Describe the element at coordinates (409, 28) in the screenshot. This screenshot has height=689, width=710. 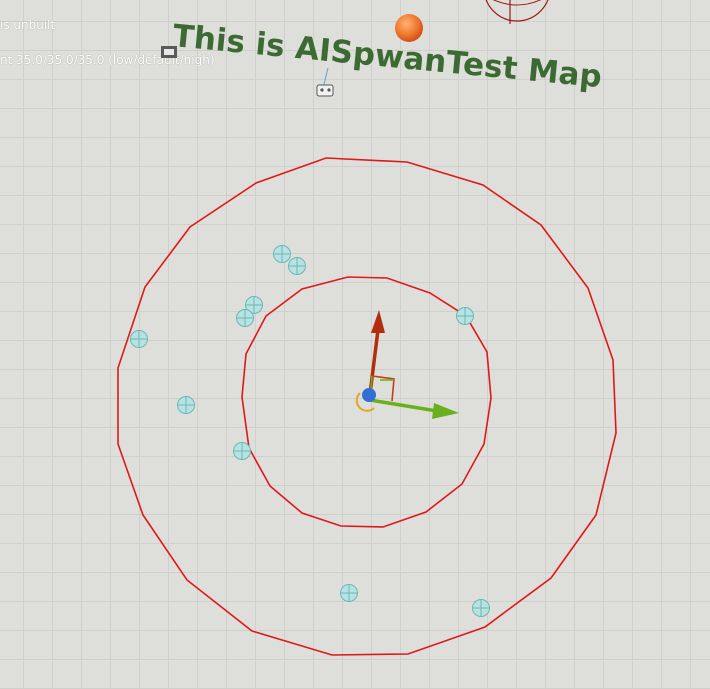
I see `light-orb-icon` at that location.